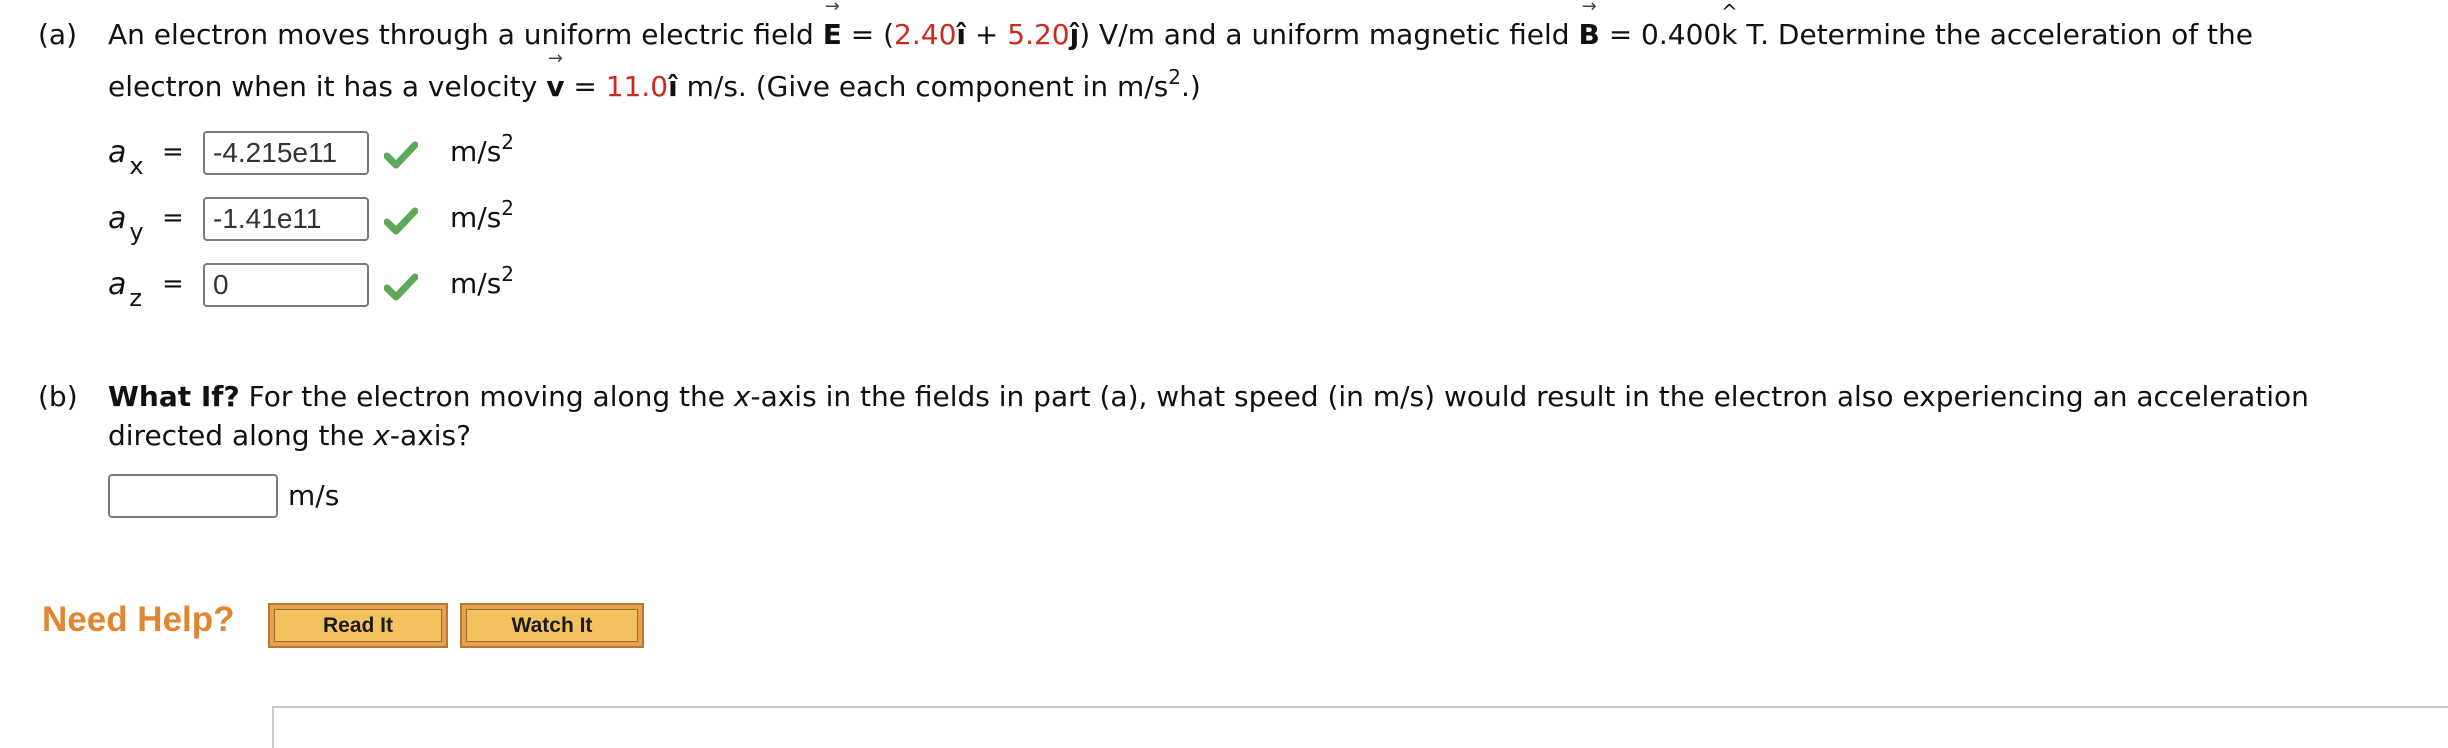 This screenshot has width=2448, height=748. Describe the element at coordinates (125, 289) in the screenshot. I see `variable-label: az` at that location.